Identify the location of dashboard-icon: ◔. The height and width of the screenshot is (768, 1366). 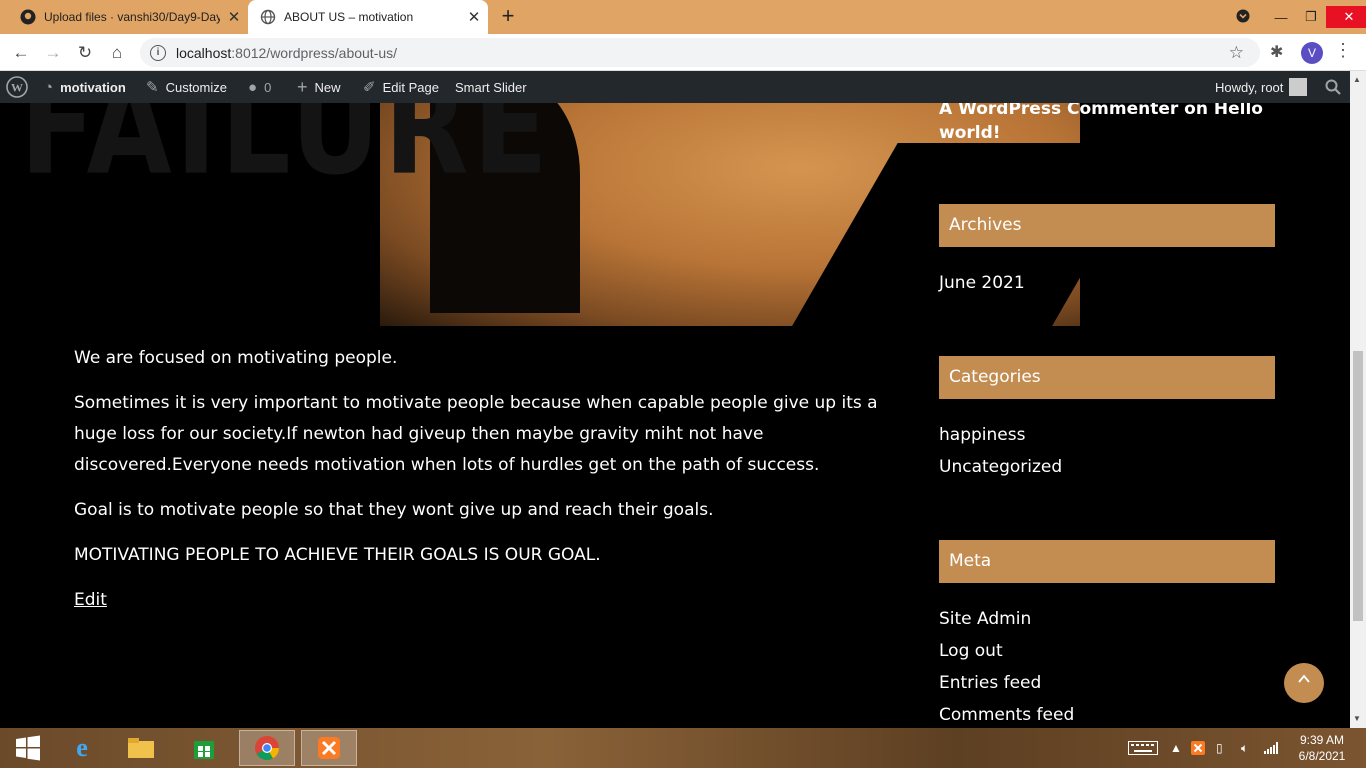
(49, 87).